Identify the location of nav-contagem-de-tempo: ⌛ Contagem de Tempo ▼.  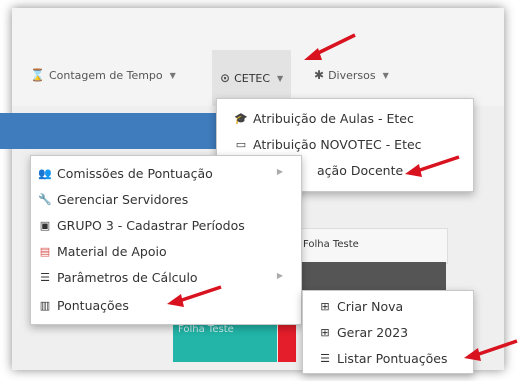
(103, 75).